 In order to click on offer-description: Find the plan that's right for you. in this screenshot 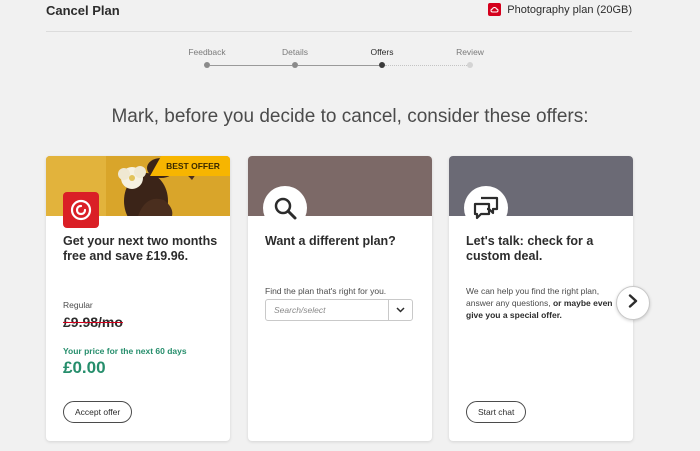, I will do `click(326, 291)`.